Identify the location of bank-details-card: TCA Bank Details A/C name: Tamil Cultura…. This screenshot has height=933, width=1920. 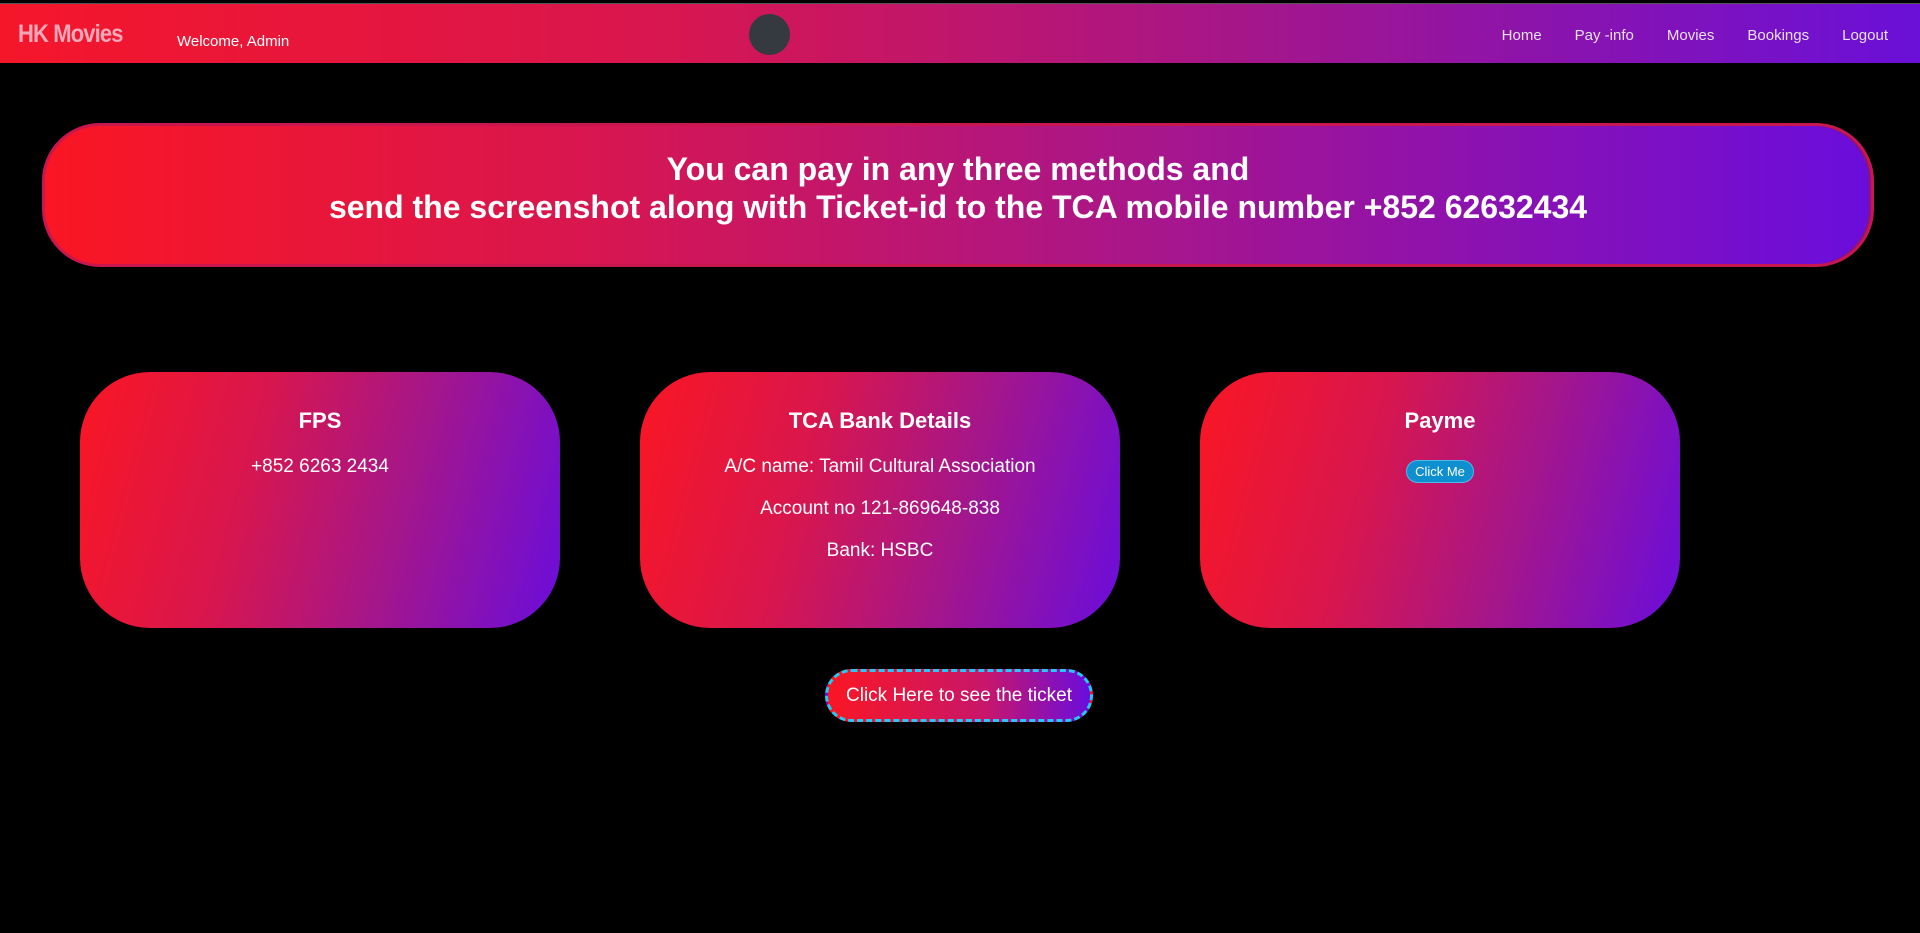
(880, 500).